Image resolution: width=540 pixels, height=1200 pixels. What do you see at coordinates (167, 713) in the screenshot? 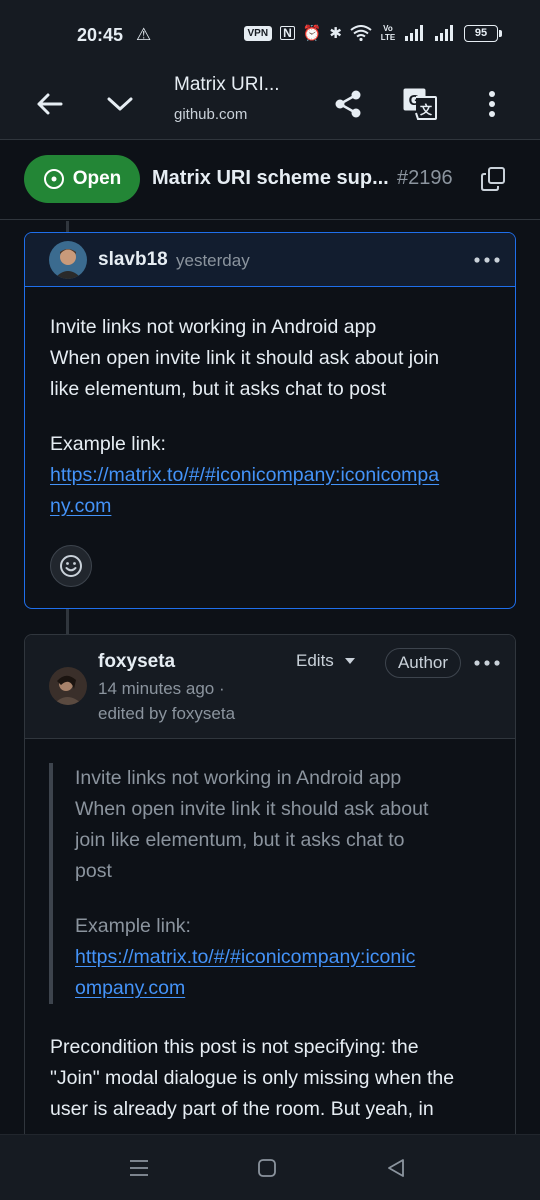
I see `edited-by: edited by foxyseta` at bounding box center [167, 713].